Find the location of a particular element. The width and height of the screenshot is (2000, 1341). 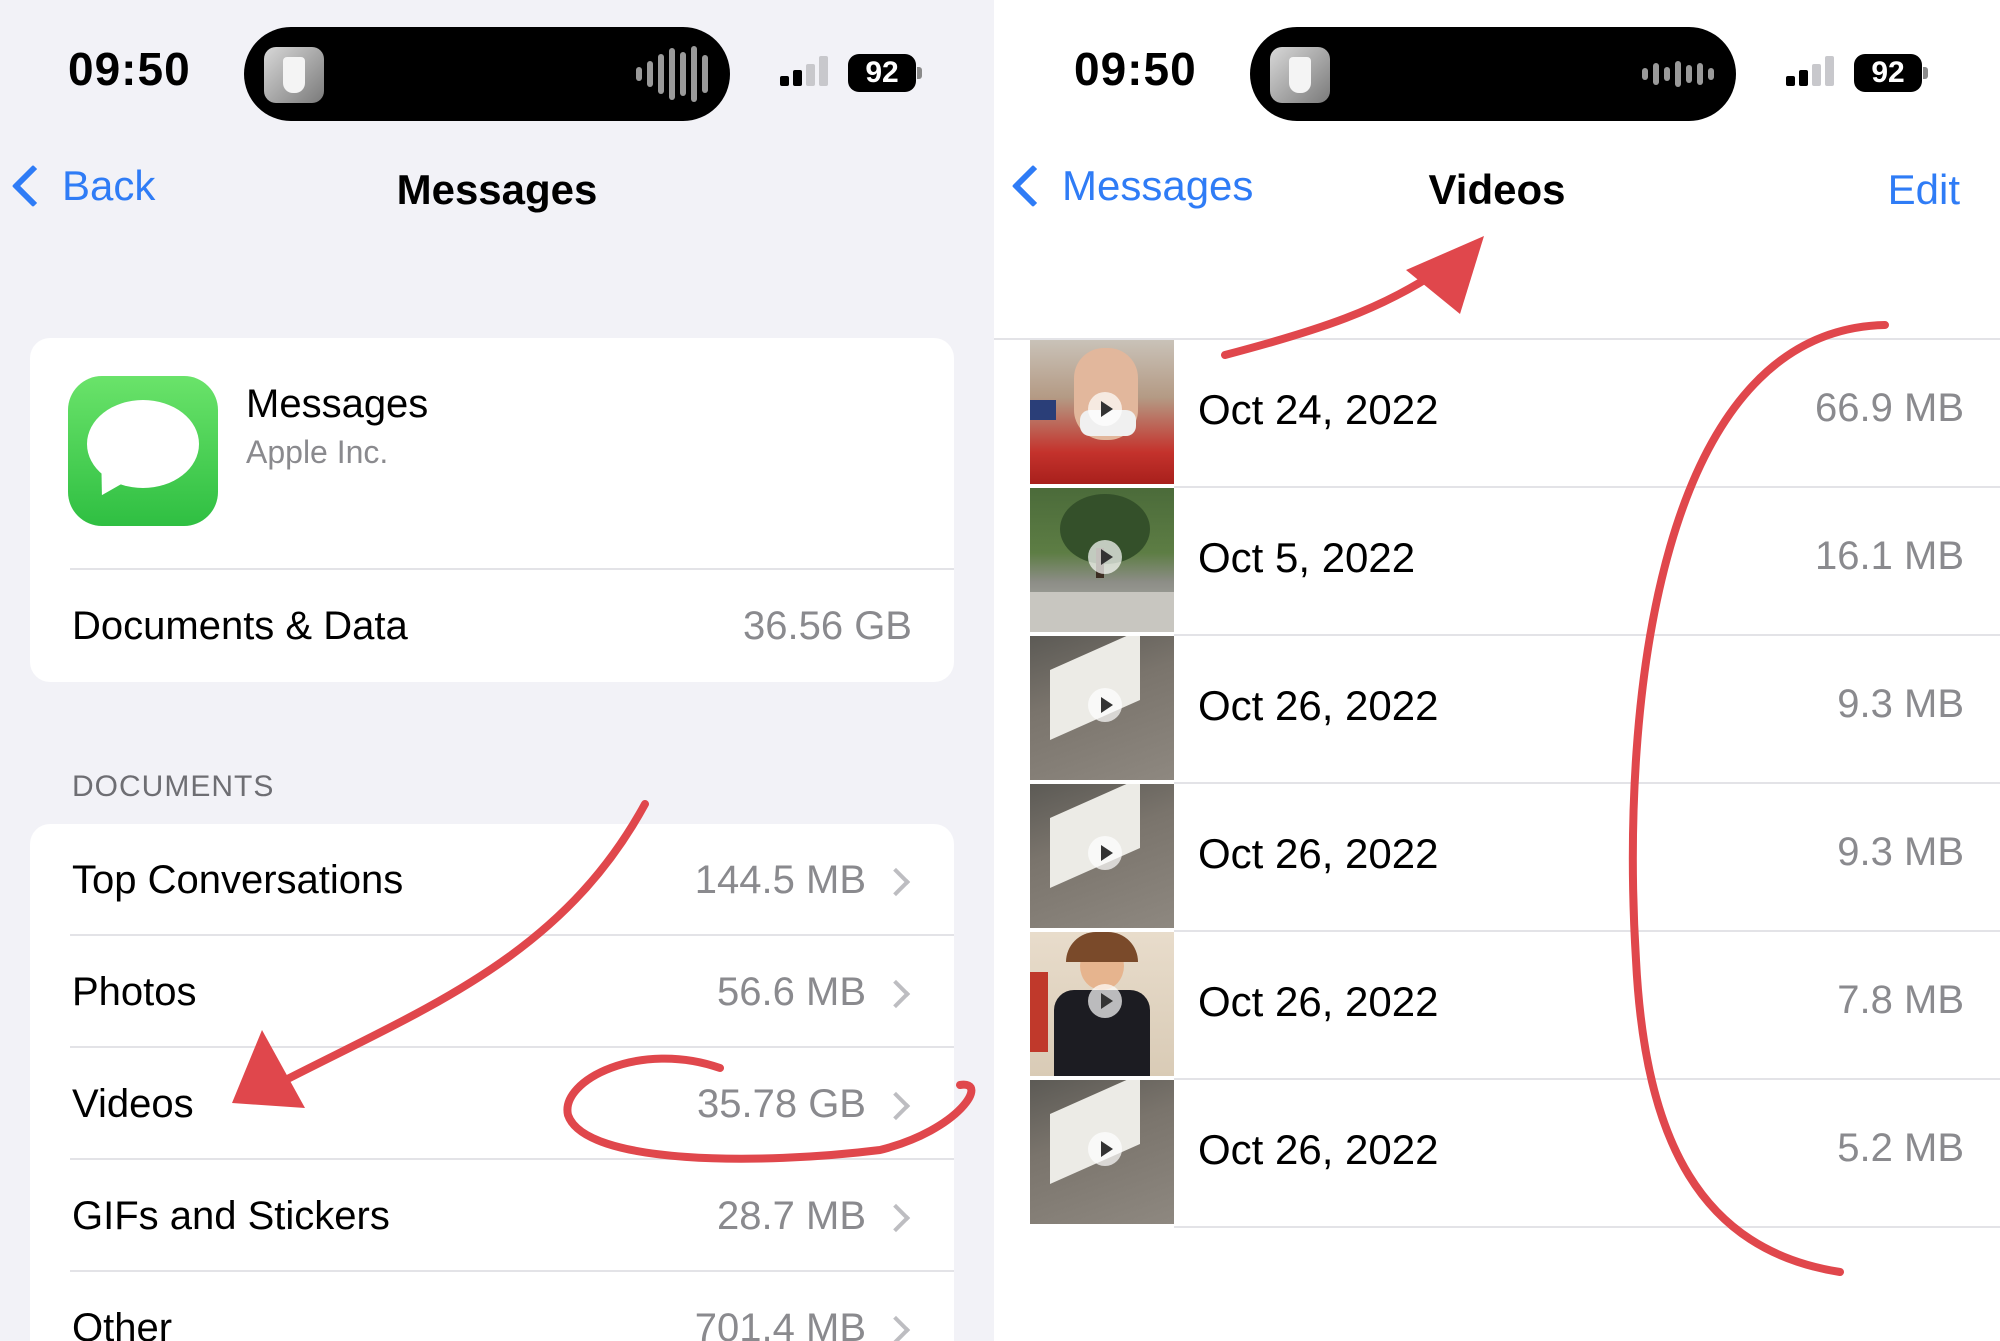

video-thumbnail-garden is located at coordinates (1102, 560).